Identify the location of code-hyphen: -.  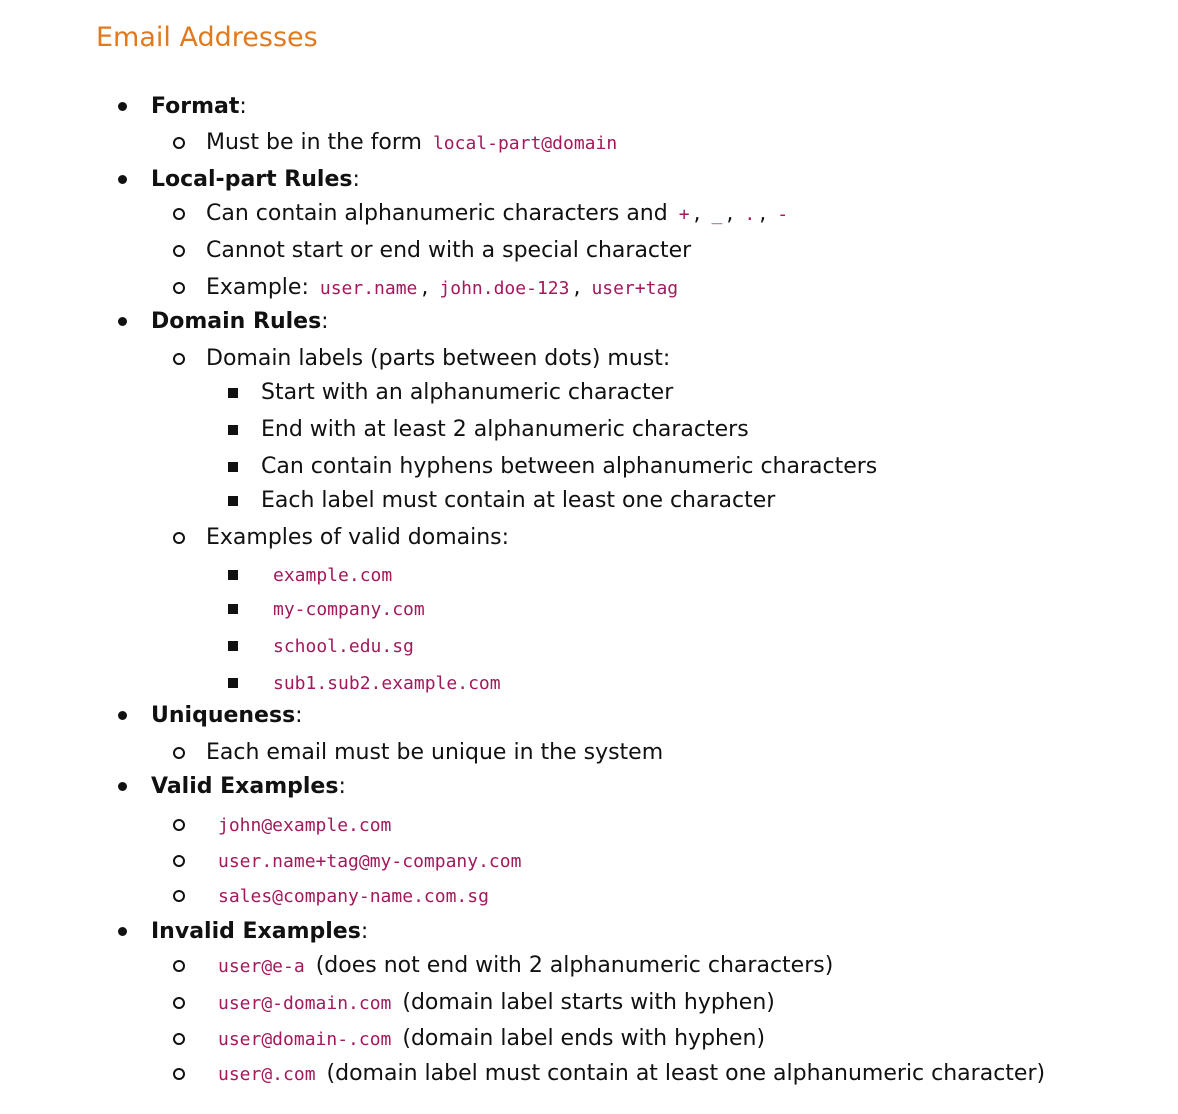
(783, 214).